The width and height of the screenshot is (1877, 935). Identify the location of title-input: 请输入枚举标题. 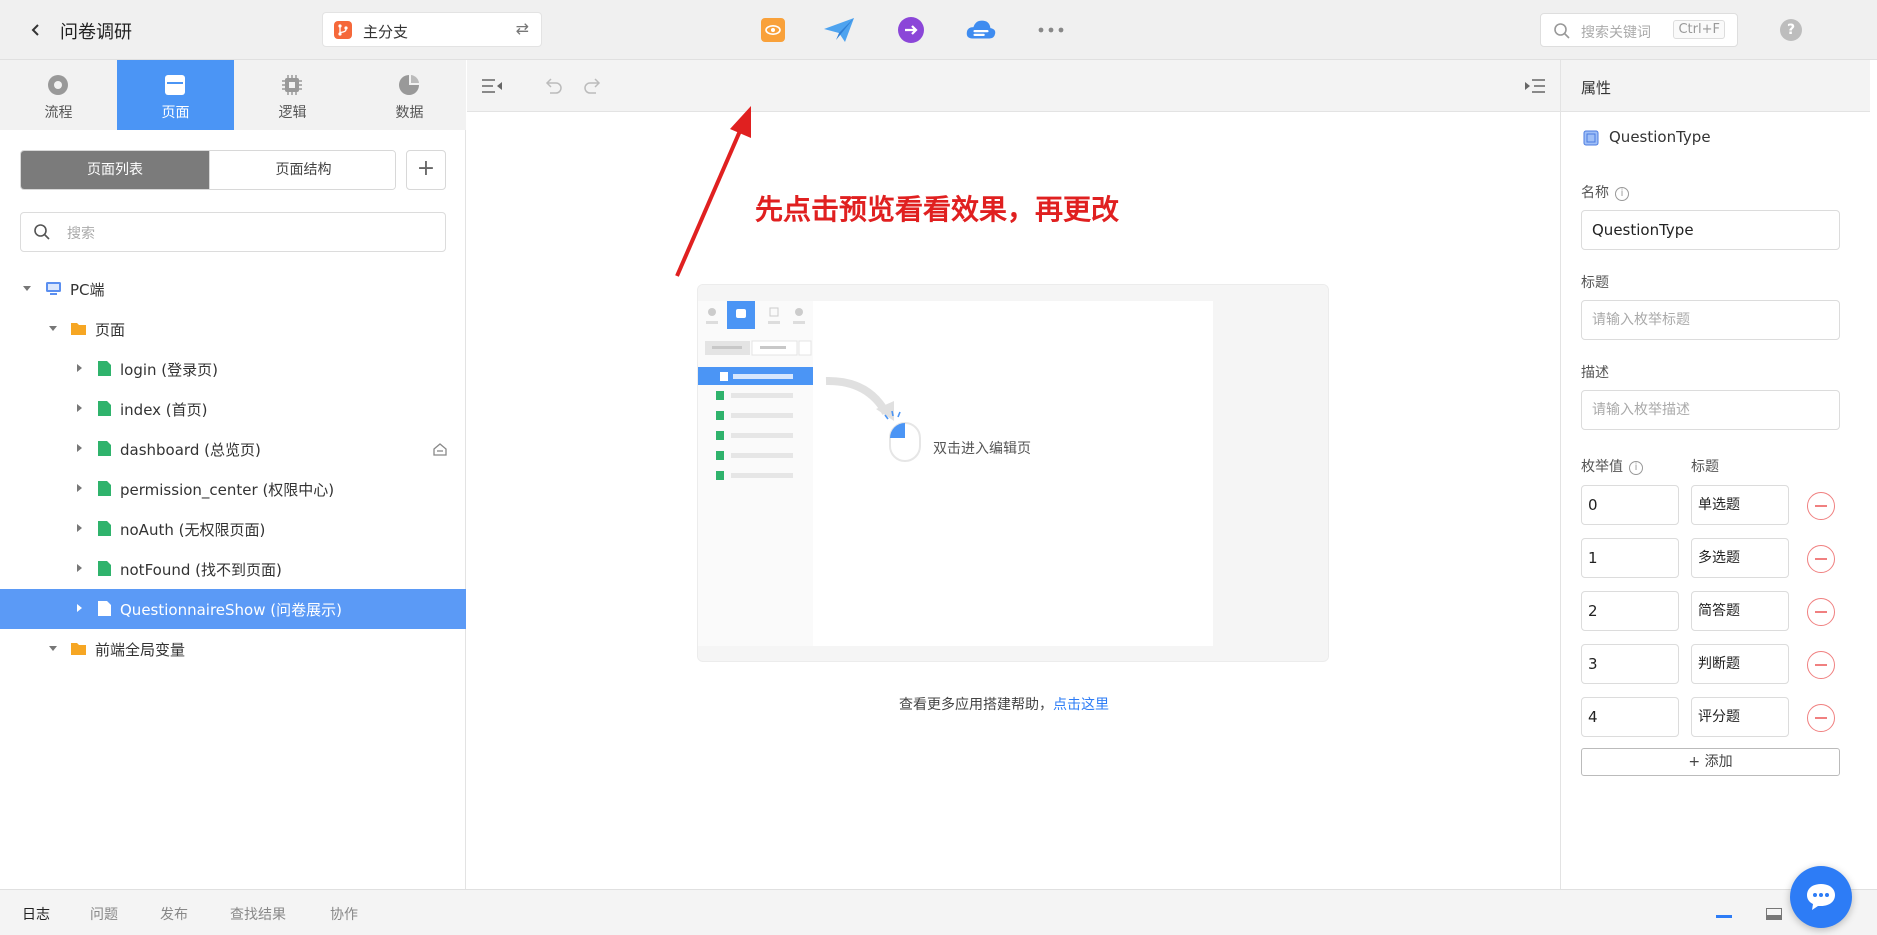
(1710, 320).